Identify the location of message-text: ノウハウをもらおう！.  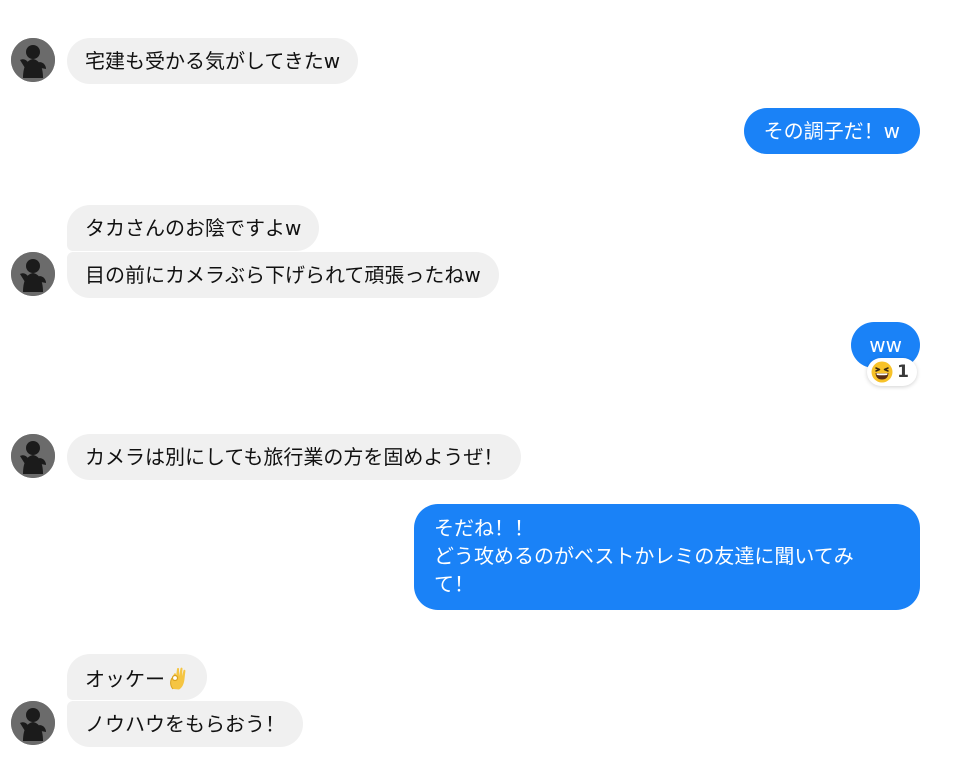
(185, 724).